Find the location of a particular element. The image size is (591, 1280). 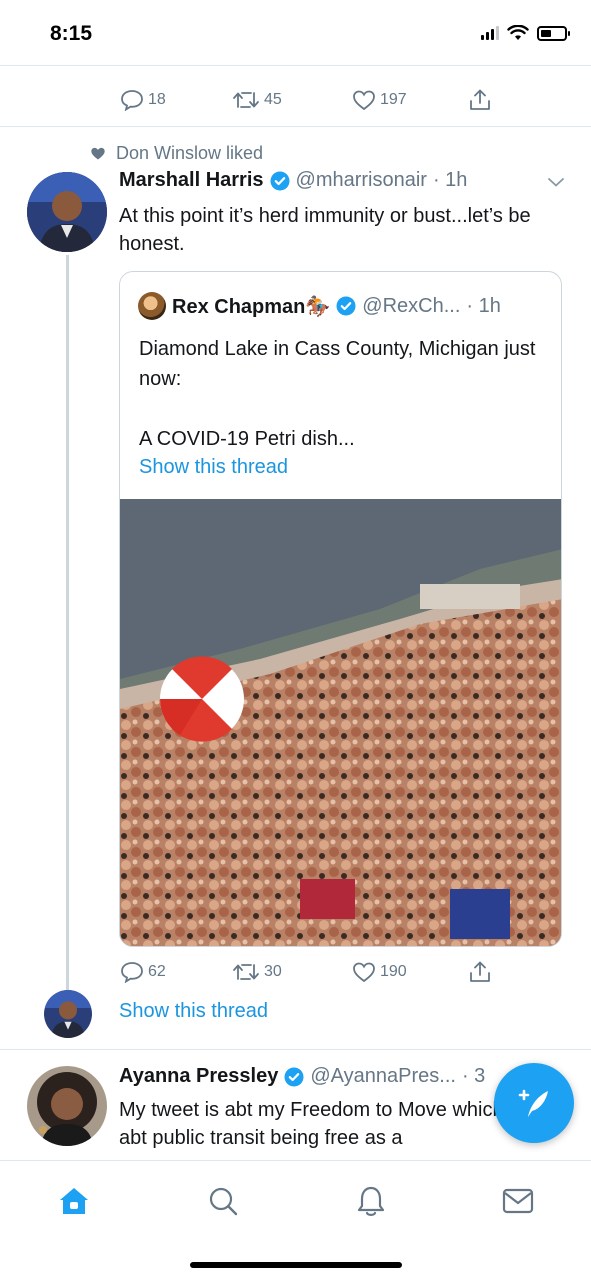

tweet-actions: 62 30 190 is located at coordinates (306, 972).